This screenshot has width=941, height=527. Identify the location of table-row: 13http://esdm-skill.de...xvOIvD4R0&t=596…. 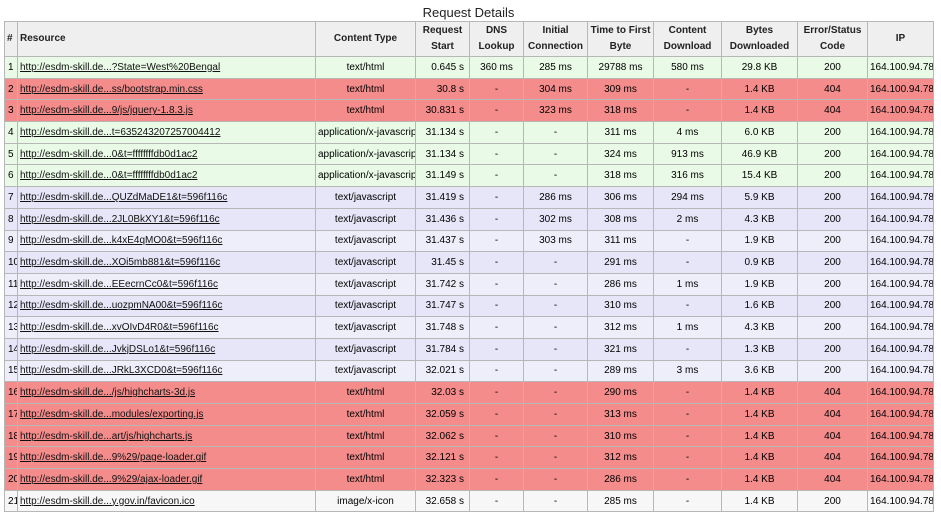
(469, 327).